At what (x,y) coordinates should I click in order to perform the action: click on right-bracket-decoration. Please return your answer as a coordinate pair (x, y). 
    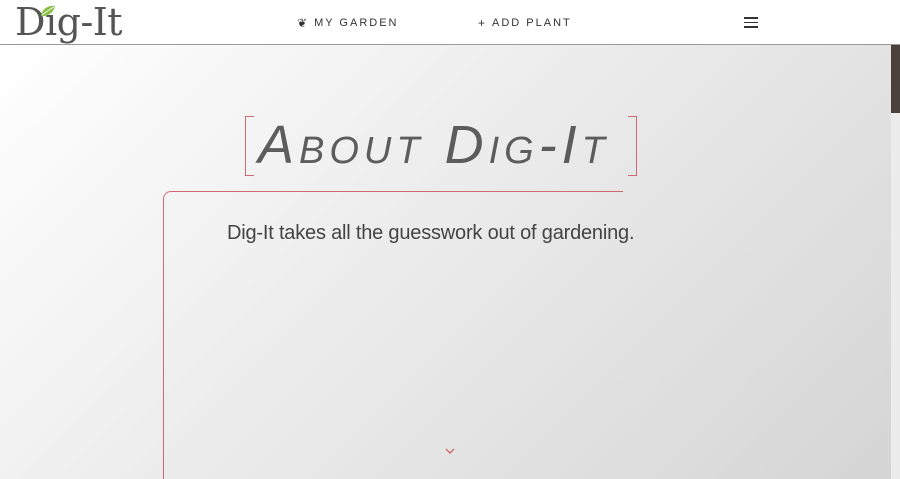
    Looking at the image, I should click on (632, 146).